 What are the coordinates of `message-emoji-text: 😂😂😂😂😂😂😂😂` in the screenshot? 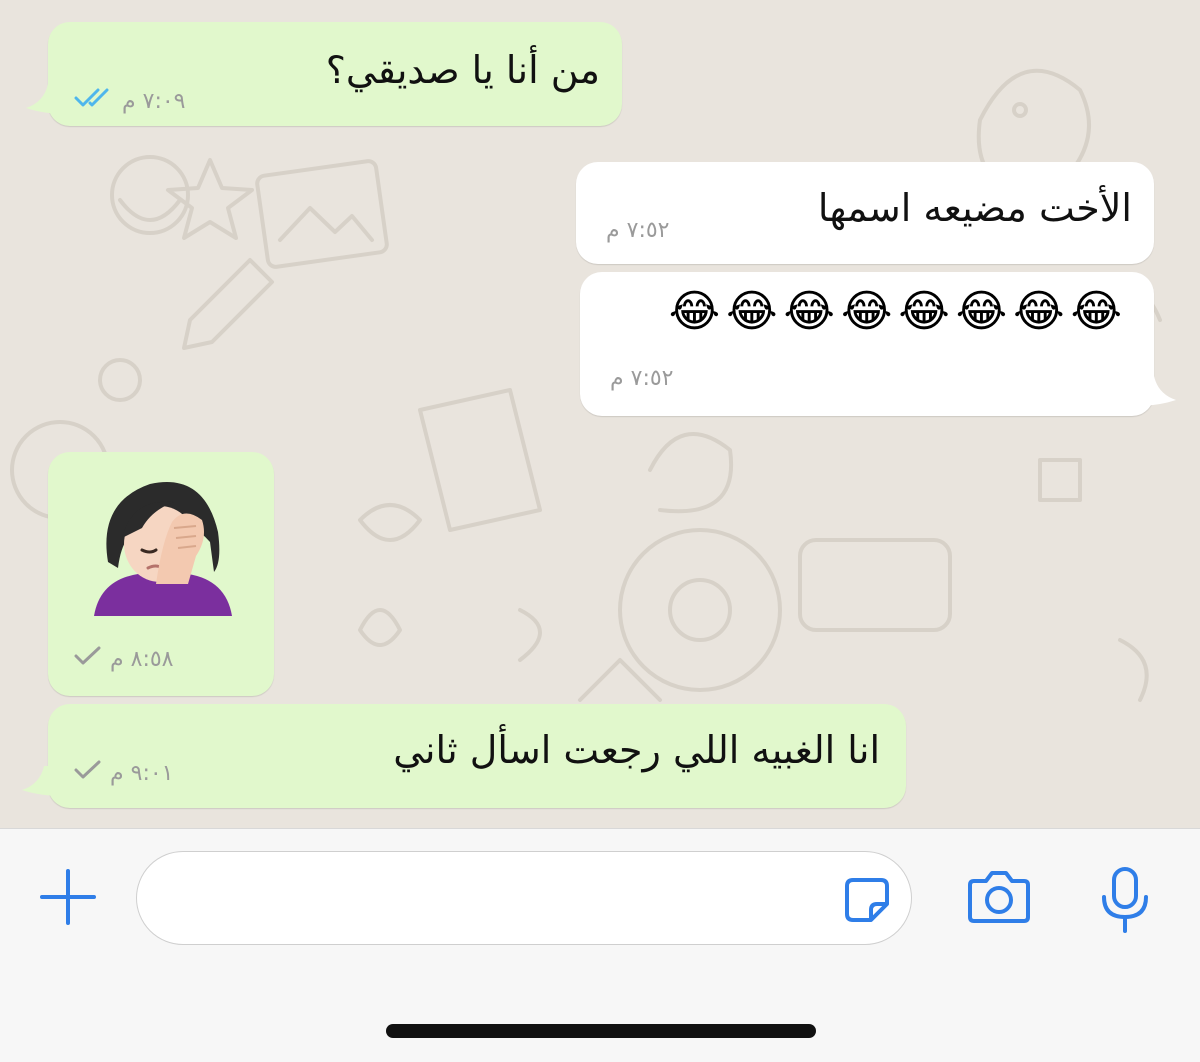 It's located at (898, 311).